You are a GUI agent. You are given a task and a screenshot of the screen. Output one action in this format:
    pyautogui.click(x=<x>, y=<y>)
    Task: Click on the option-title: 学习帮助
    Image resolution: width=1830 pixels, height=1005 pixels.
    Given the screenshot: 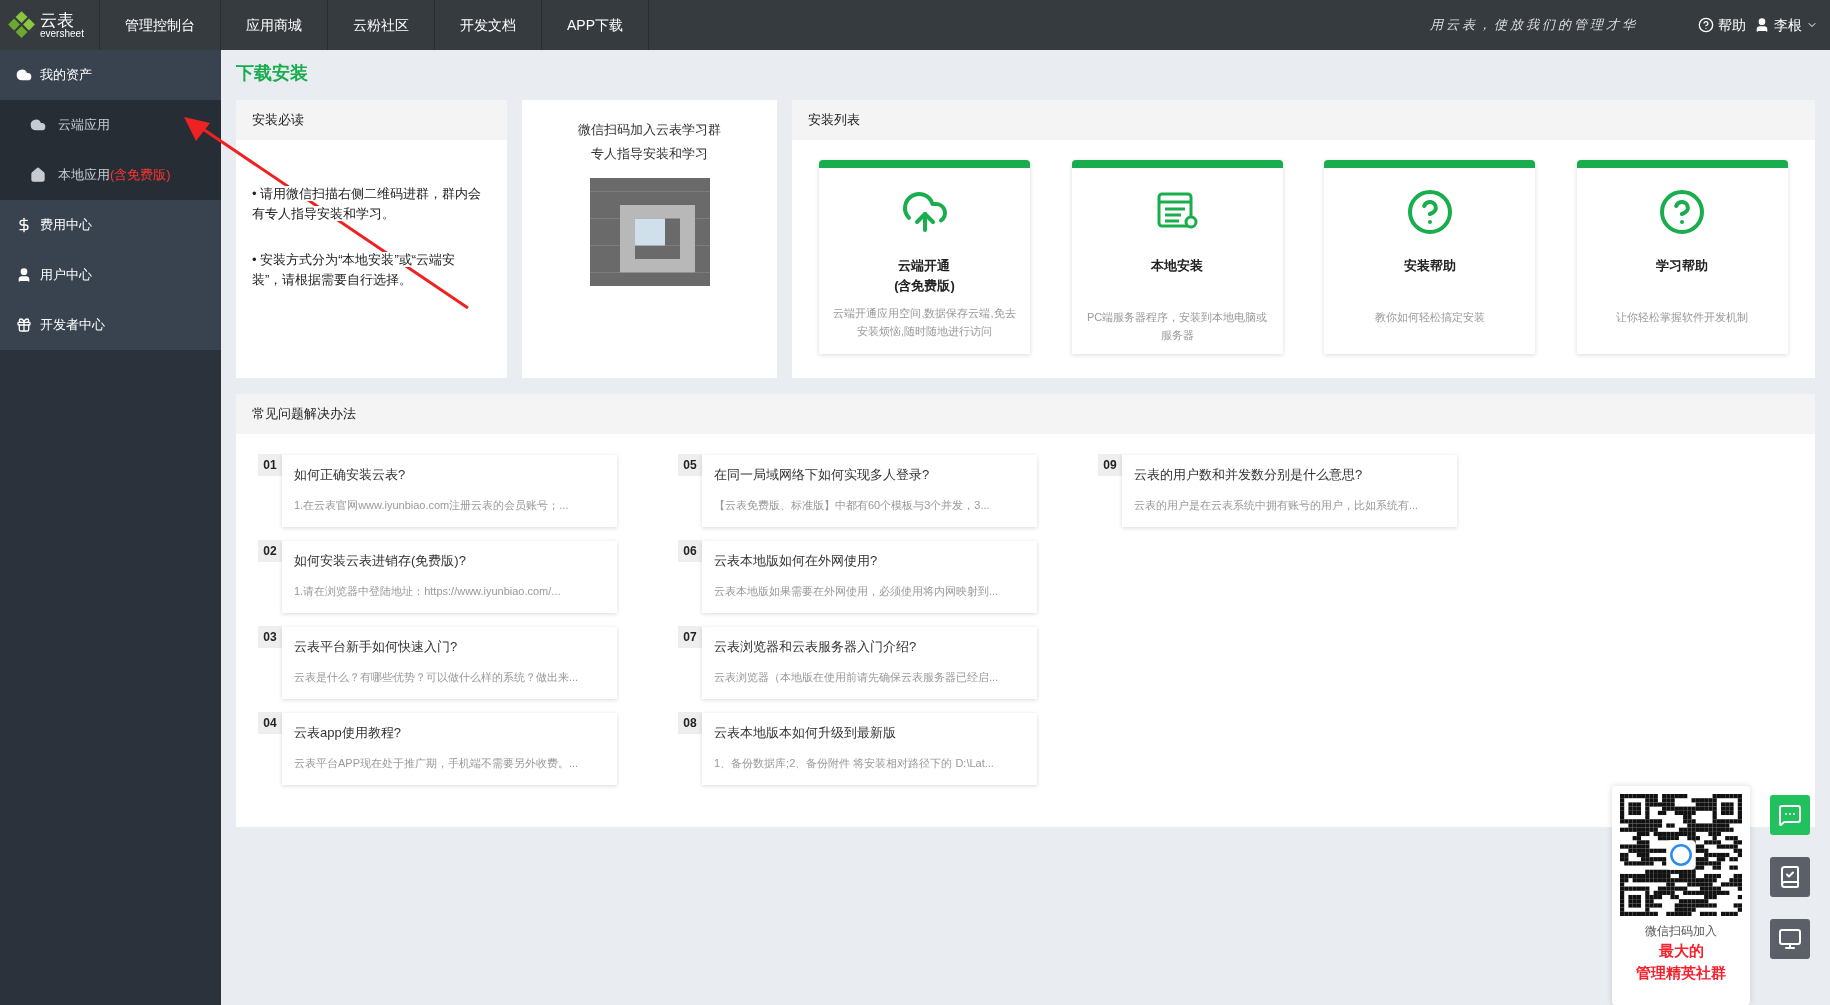 What is the action you would take?
    pyautogui.click(x=1682, y=266)
    